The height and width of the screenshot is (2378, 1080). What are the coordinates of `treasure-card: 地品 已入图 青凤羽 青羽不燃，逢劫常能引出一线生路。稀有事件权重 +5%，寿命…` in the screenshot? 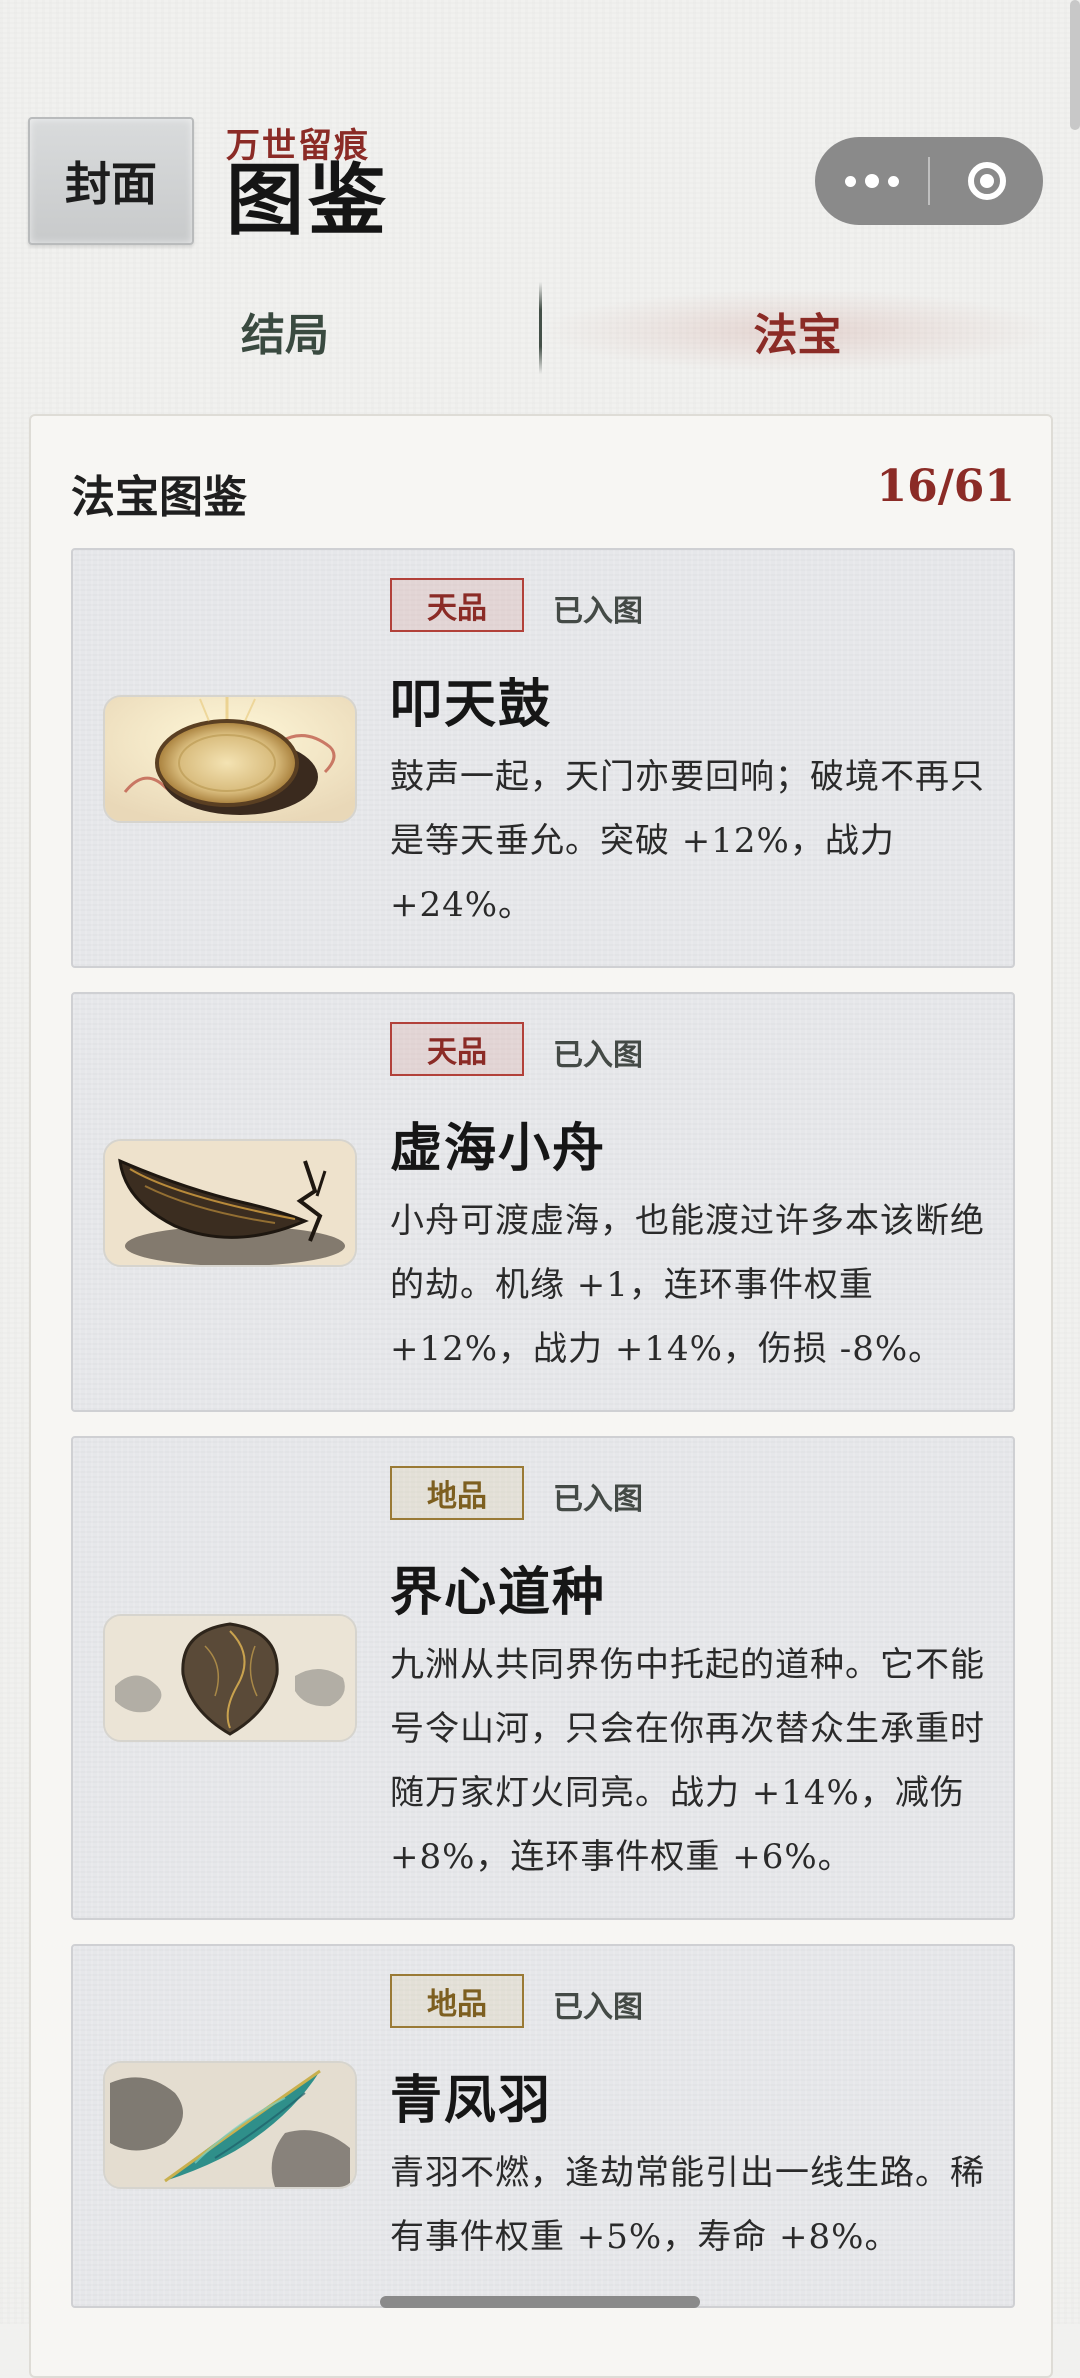 It's located at (543, 2126).